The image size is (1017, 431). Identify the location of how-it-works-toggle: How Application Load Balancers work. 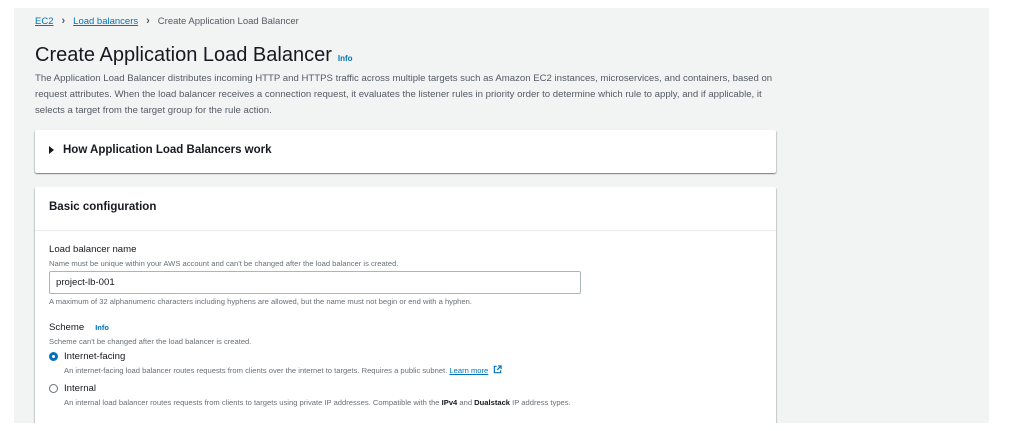
(160, 150).